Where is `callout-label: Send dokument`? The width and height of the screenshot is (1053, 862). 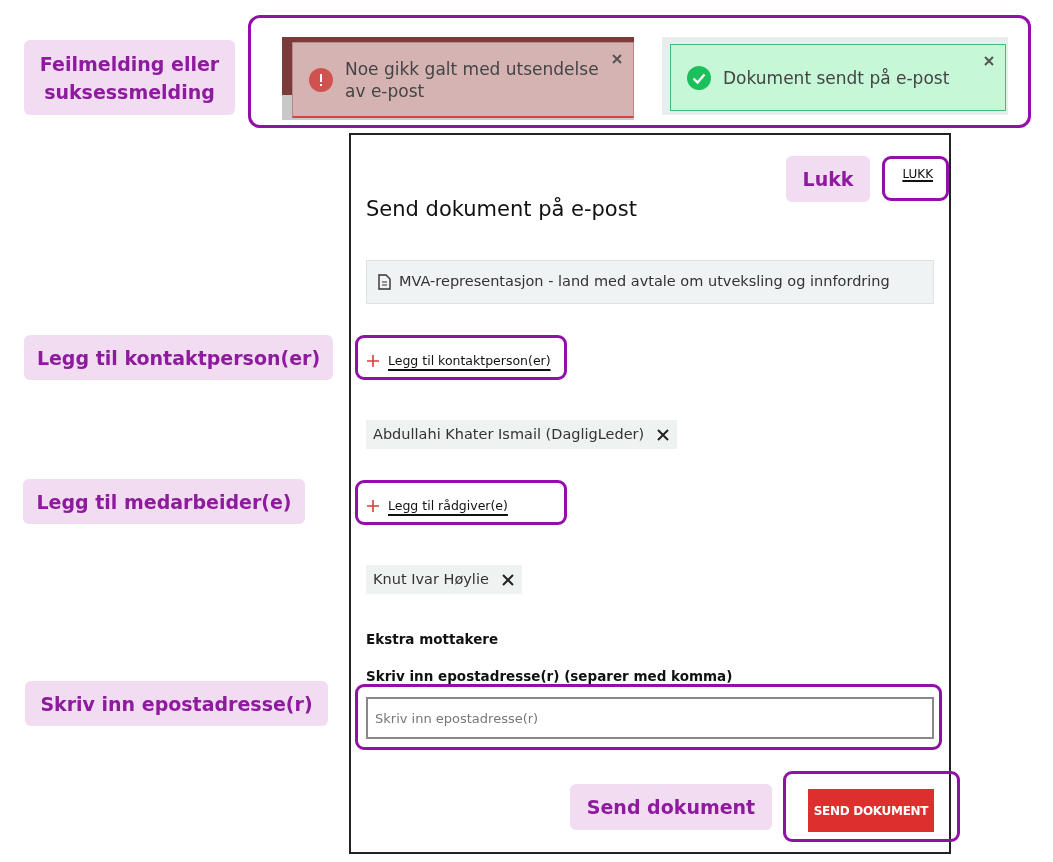 callout-label: Send dokument is located at coordinates (671, 807).